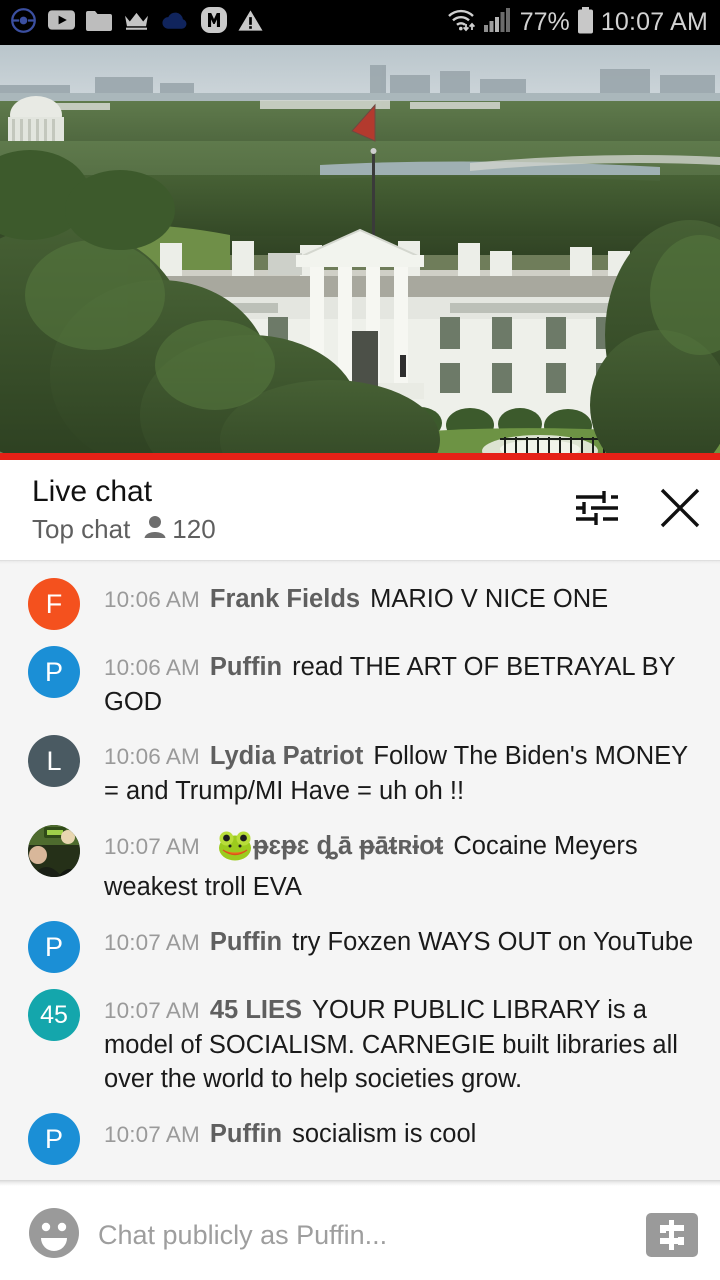 This screenshot has height=1280, width=720. What do you see at coordinates (155, 529) in the screenshot?
I see `person-icon` at bounding box center [155, 529].